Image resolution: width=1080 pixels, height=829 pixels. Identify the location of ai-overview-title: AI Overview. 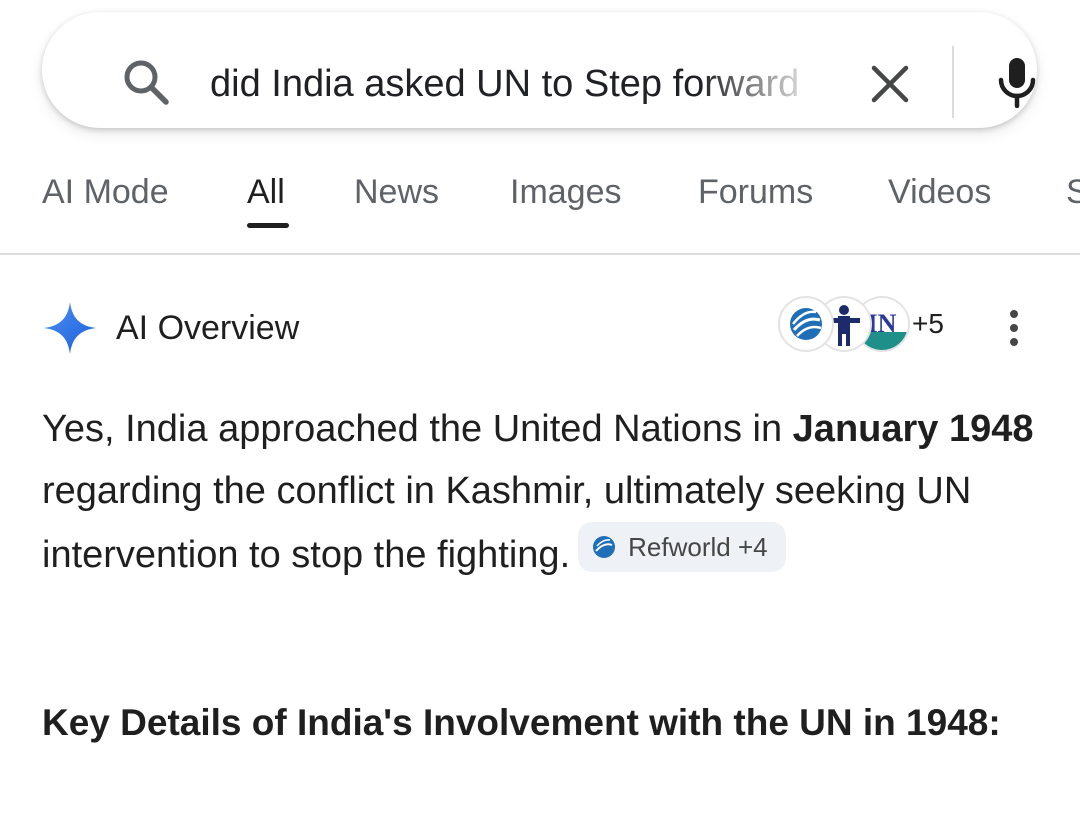
(208, 328).